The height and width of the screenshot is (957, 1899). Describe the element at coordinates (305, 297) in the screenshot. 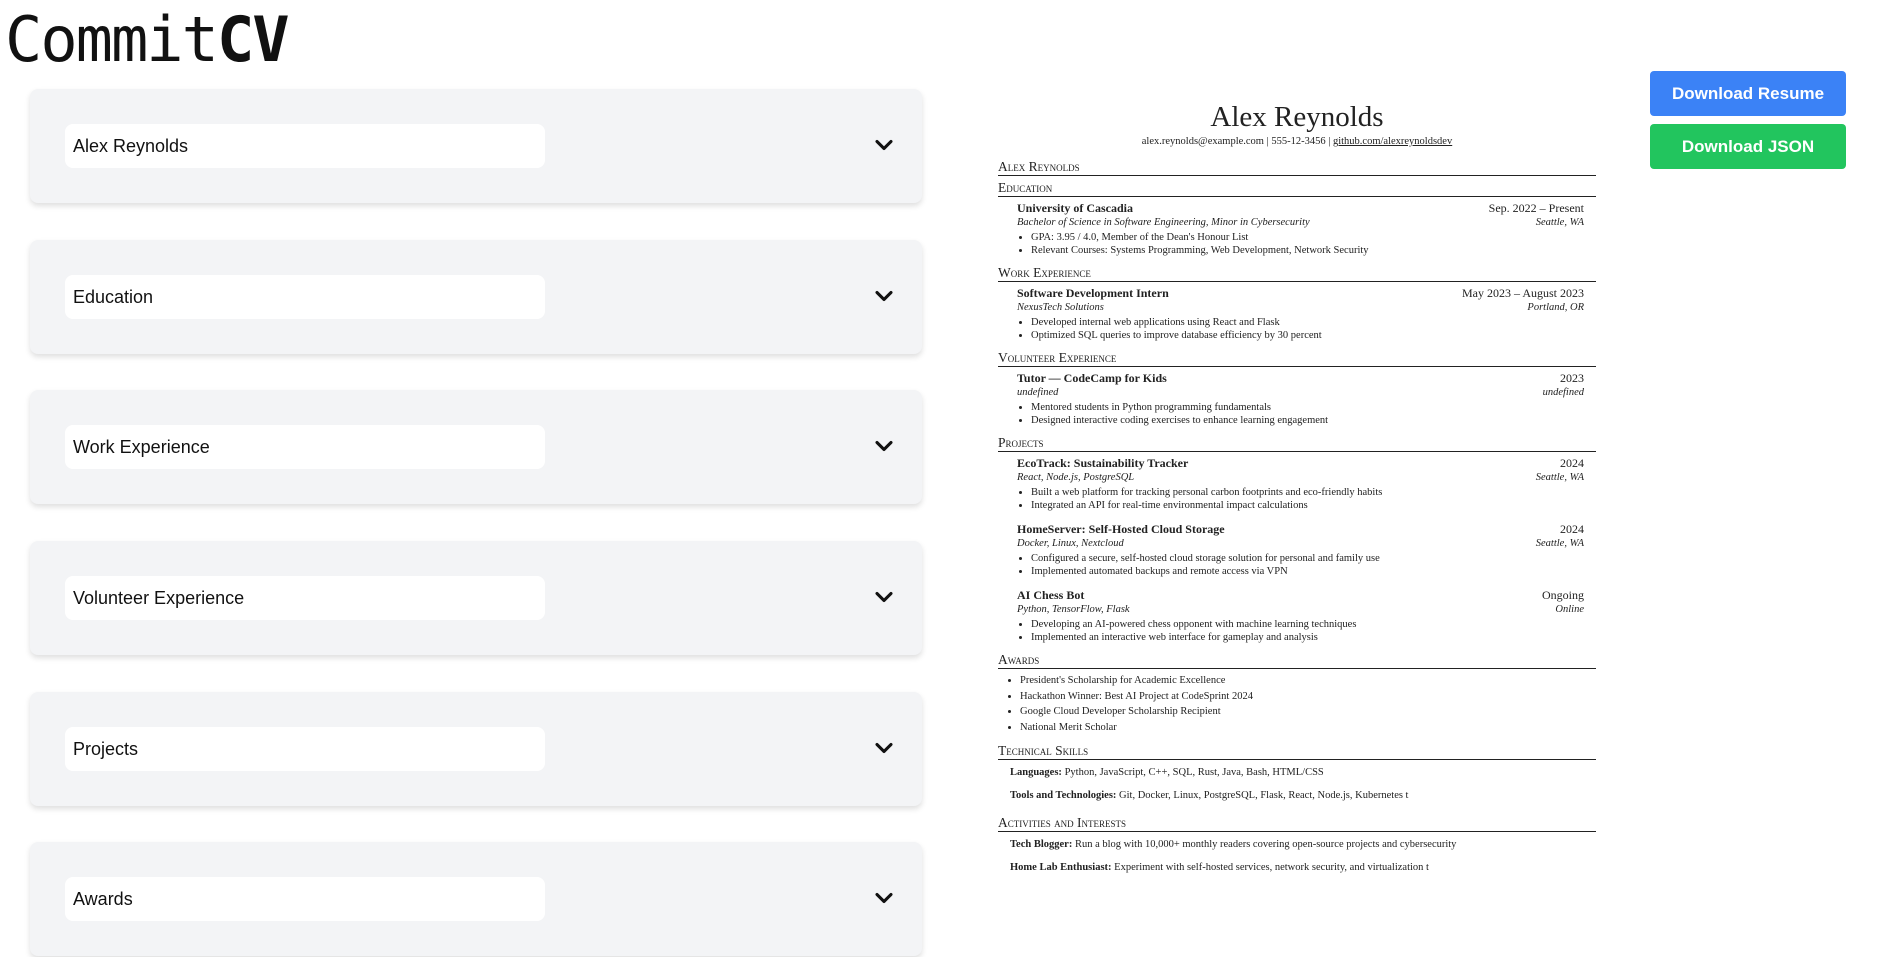

I see `section-title-input: Education` at that location.